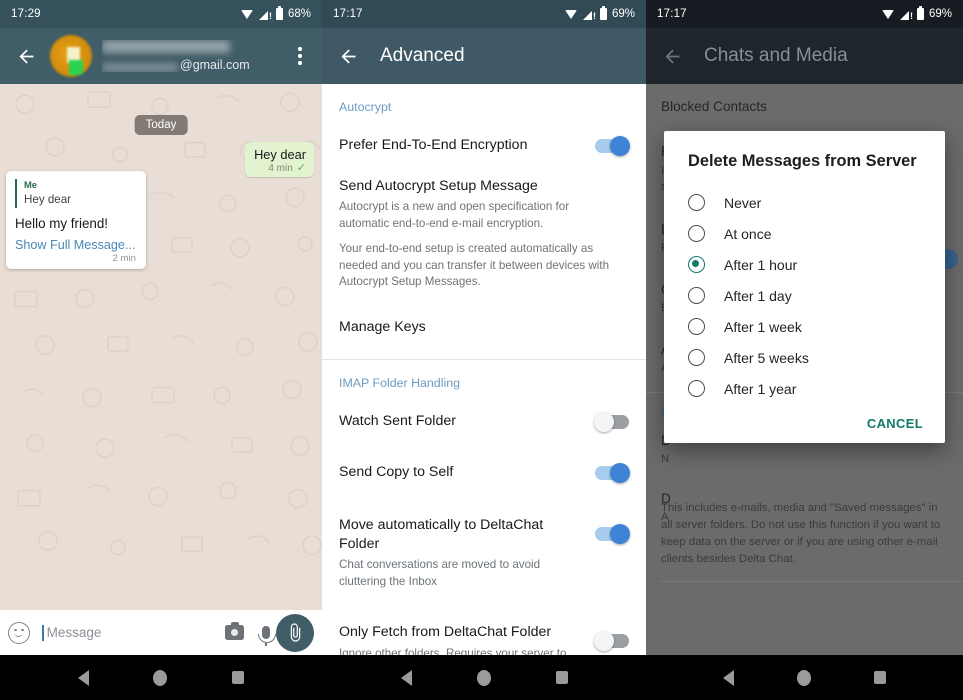 The width and height of the screenshot is (963, 700). What do you see at coordinates (484, 56) in the screenshot?
I see `app-bar-advanced: Advanced` at bounding box center [484, 56].